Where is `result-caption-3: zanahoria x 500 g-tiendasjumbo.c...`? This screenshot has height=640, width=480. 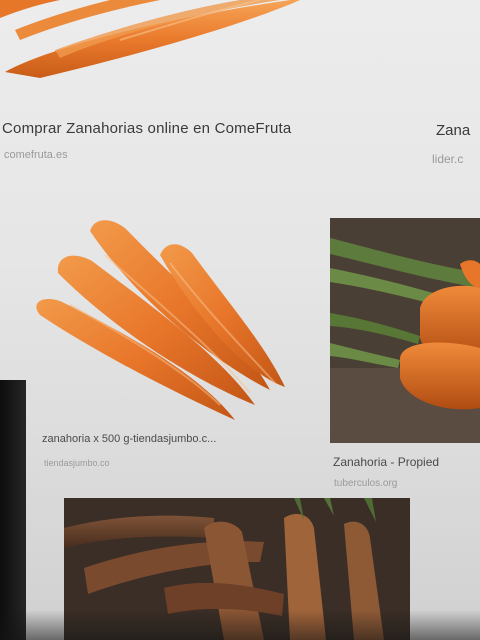
result-caption-3: zanahoria x 500 g-tiendasjumbo.c... is located at coordinates (129, 439).